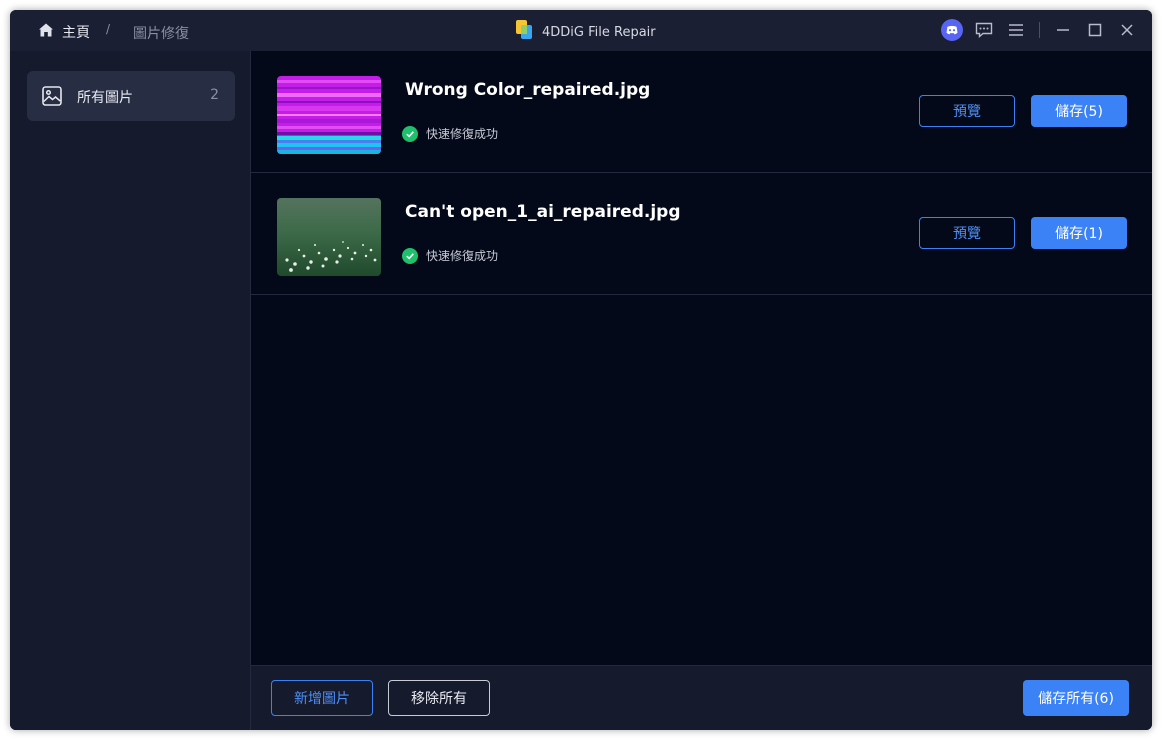  Describe the element at coordinates (1076, 698) in the screenshot. I see `save-all-button: 儲存所有(6)` at that location.